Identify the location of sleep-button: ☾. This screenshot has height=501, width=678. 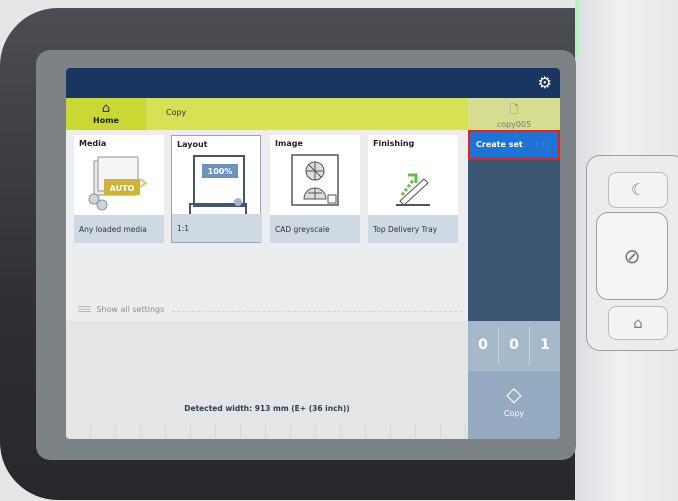
(638, 190).